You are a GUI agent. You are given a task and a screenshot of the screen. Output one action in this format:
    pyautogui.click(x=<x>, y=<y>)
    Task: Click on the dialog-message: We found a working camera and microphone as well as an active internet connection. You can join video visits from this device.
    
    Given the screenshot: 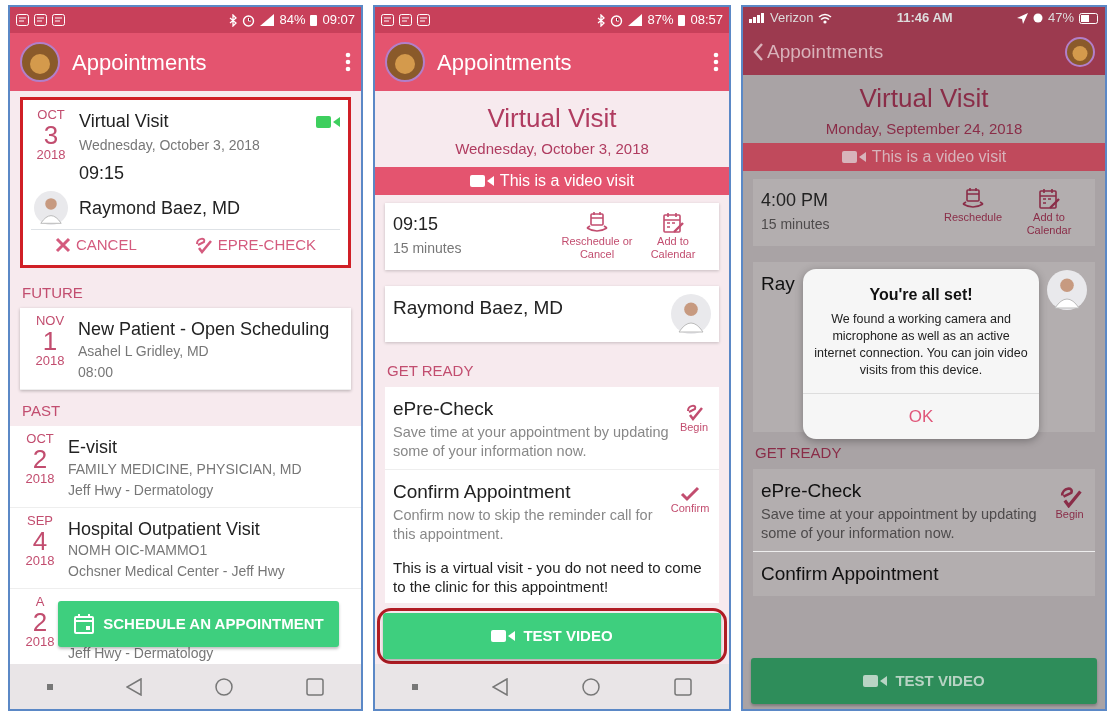 What is the action you would take?
    pyautogui.click(x=921, y=345)
    